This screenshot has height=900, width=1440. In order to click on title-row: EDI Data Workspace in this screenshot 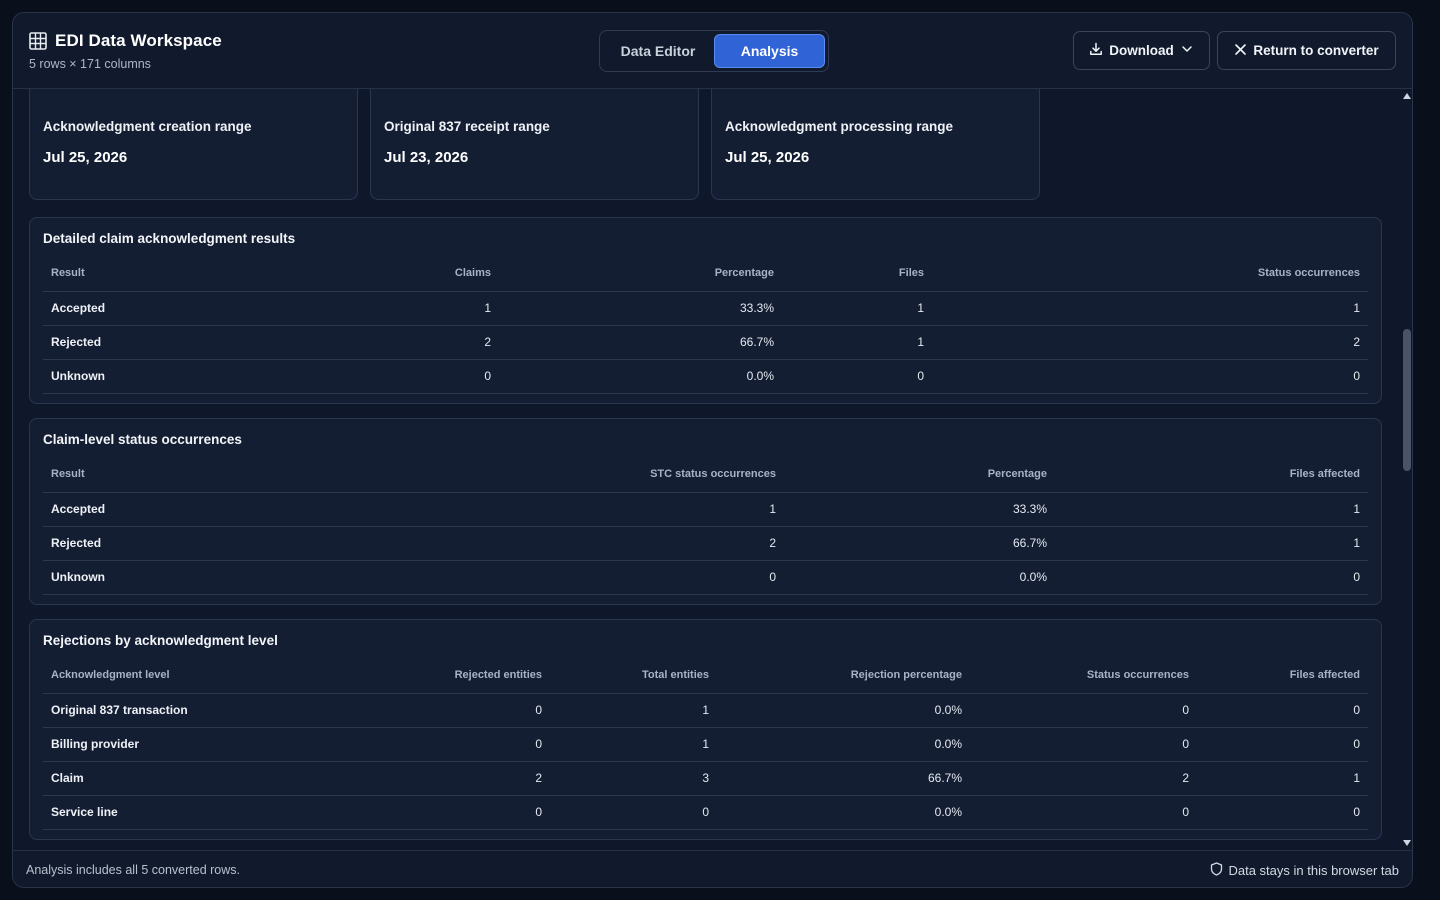, I will do `click(125, 41)`.